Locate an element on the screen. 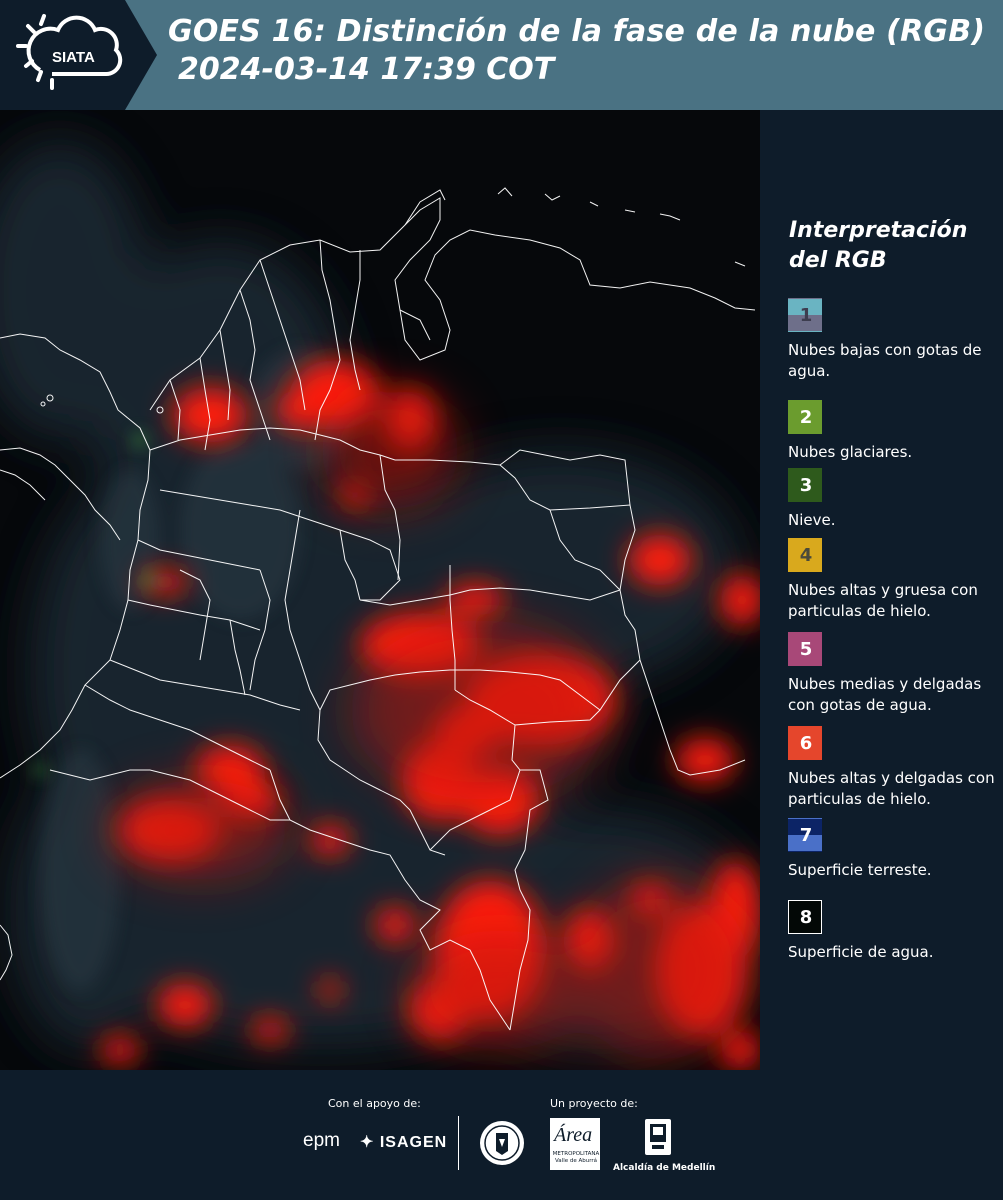 The height and width of the screenshot is (1200, 1003). legend-number: 1 is located at coordinates (806, 315).